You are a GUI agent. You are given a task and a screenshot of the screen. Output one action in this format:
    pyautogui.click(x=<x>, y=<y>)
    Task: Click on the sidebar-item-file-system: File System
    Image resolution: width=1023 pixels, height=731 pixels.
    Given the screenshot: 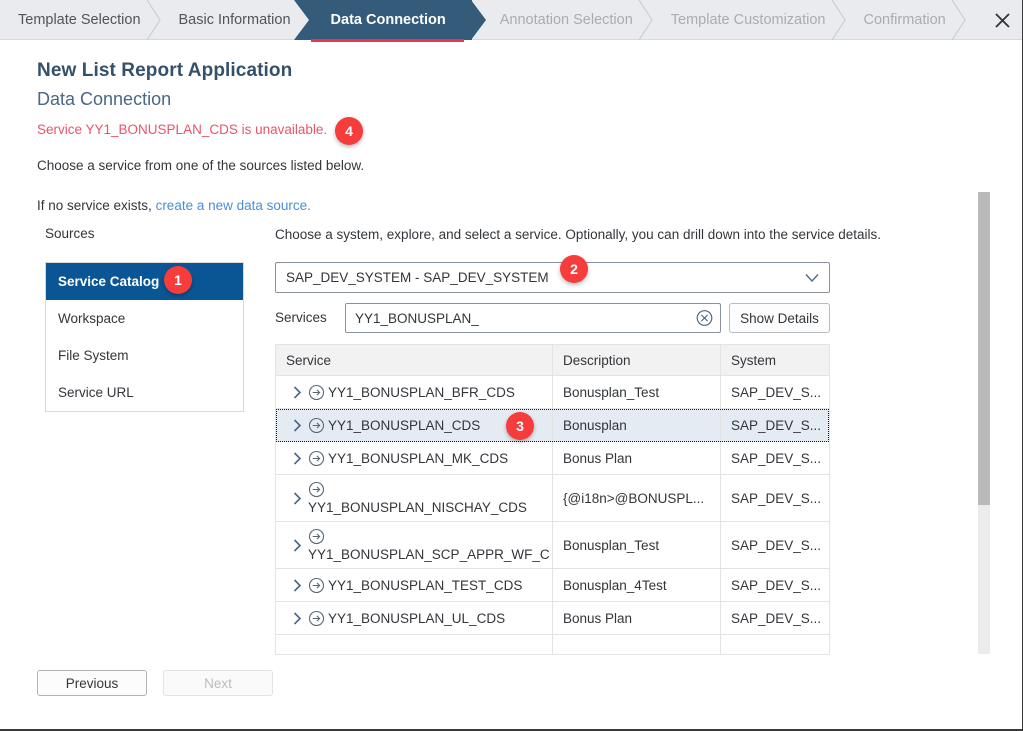 What is the action you would take?
    pyautogui.click(x=144, y=355)
    